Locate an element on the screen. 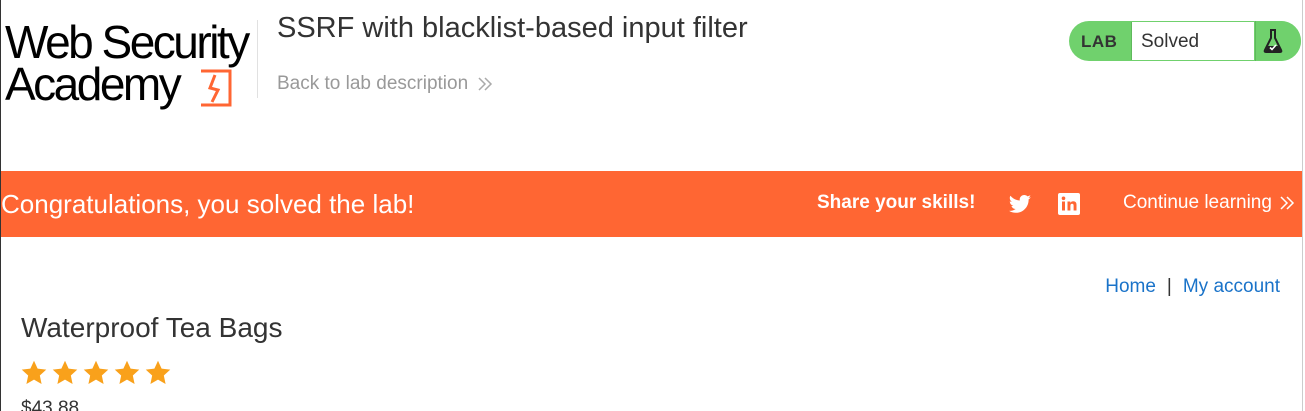  top-nav: Home | My account is located at coordinates (1192, 287).